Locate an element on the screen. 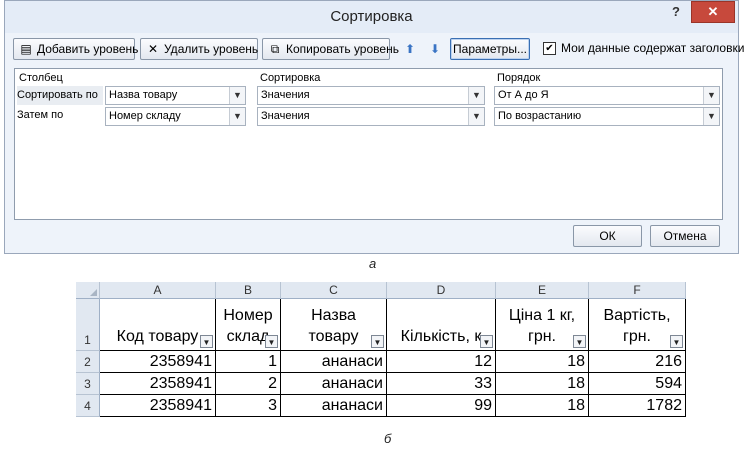 This screenshot has height=454, width=745. row-header-2: 2 is located at coordinates (88, 362).